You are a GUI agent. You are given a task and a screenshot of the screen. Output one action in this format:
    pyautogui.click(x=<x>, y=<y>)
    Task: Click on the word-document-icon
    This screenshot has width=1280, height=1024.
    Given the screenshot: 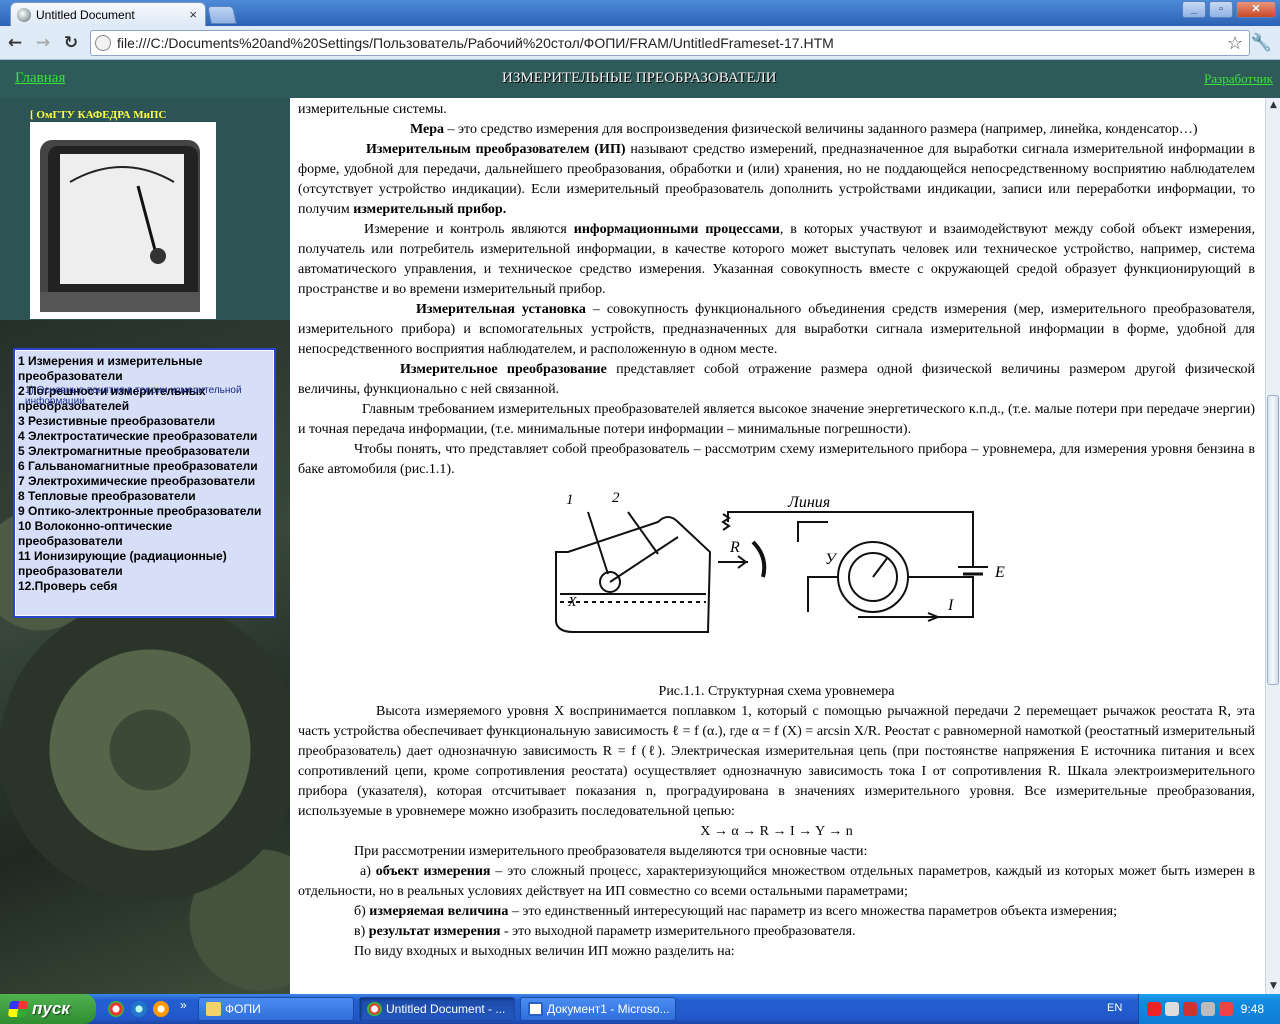 What is the action you would take?
    pyautogui.click(x=535, y=1009)
    